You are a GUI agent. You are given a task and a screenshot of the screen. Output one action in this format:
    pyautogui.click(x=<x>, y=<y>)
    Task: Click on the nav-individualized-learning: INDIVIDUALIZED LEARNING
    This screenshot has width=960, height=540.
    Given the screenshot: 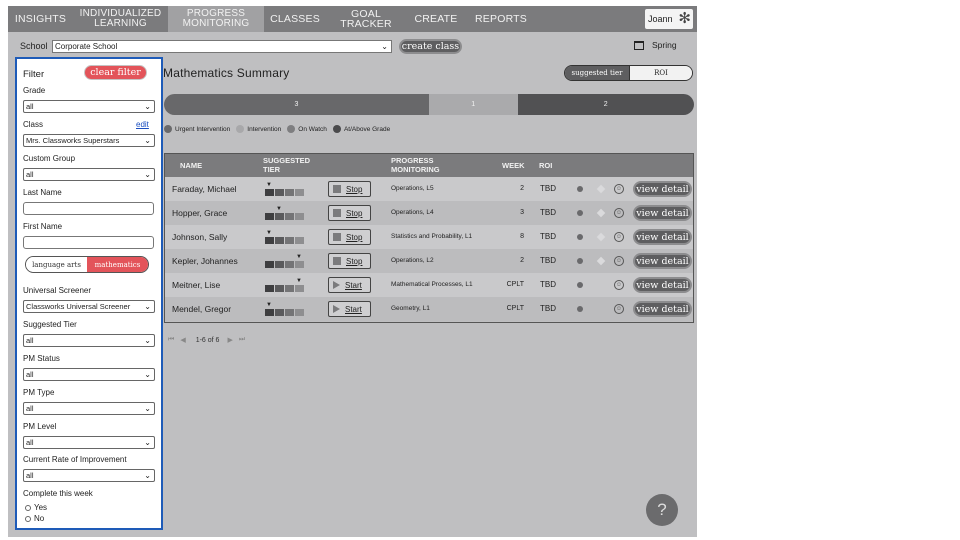 What is the action you would take?
    pyautogui.click(x=120, y=19)
    